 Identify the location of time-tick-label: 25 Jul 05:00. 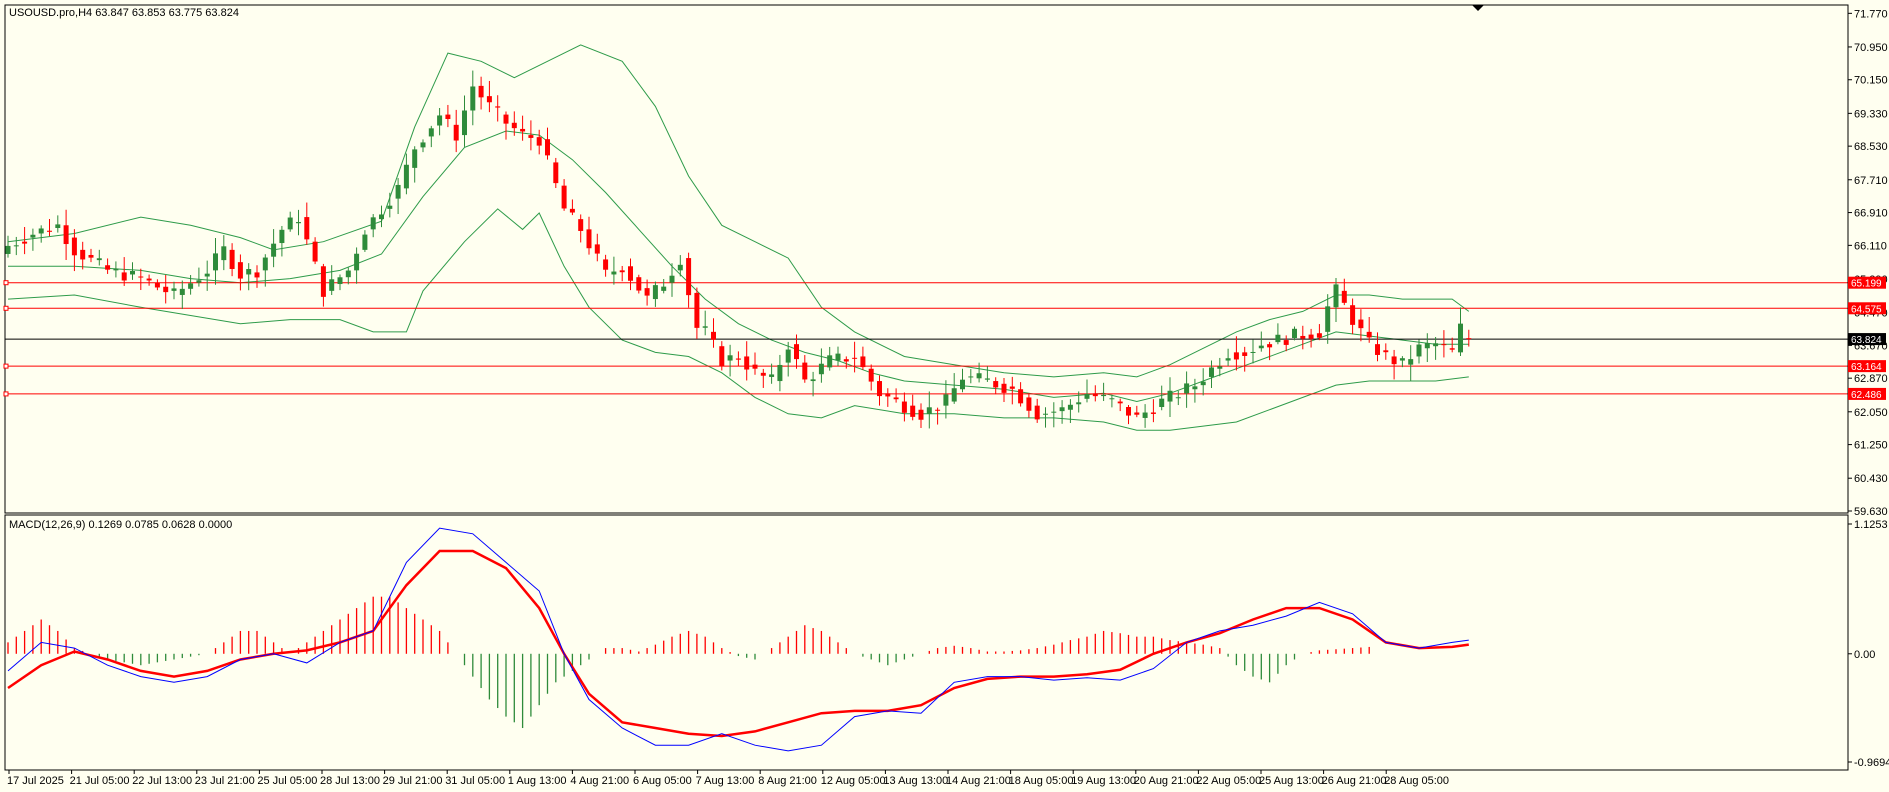
(287, 781).